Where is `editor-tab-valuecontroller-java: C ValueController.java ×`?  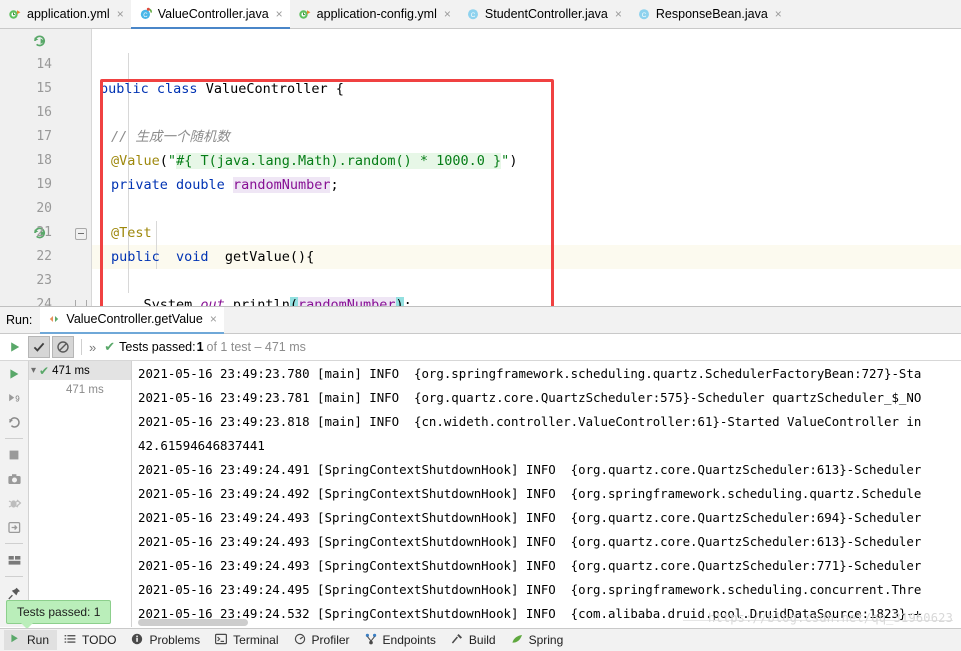 editor-tab-valuecontroller-java: C ValueController.java × is located at coordinates (210, 14).